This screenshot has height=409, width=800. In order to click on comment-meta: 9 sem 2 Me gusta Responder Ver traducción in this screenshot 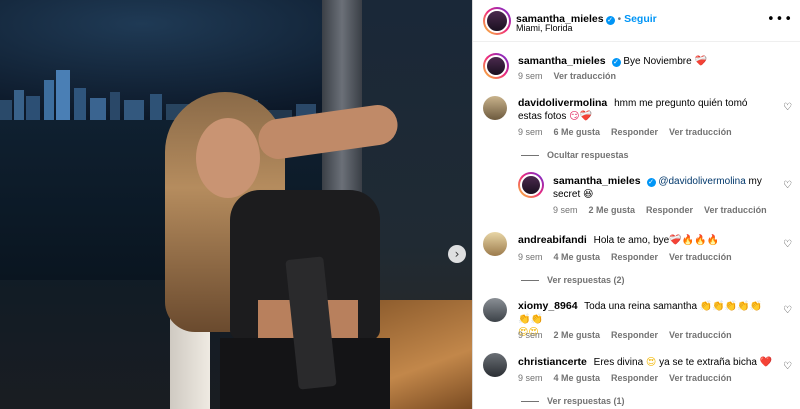, I will do `click(630, 335)`.